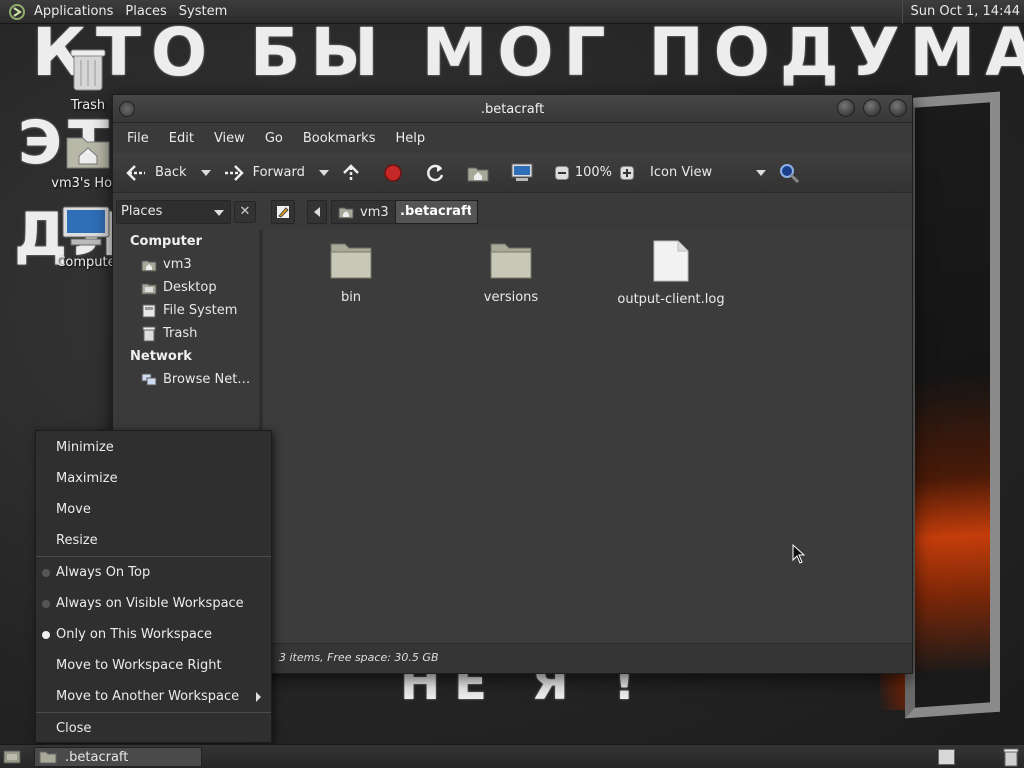 This screenshot has width=1024, height=768. Describe the element at coordinates (946, 757) in the screenshot. I see `workspace-switcher` at that location.